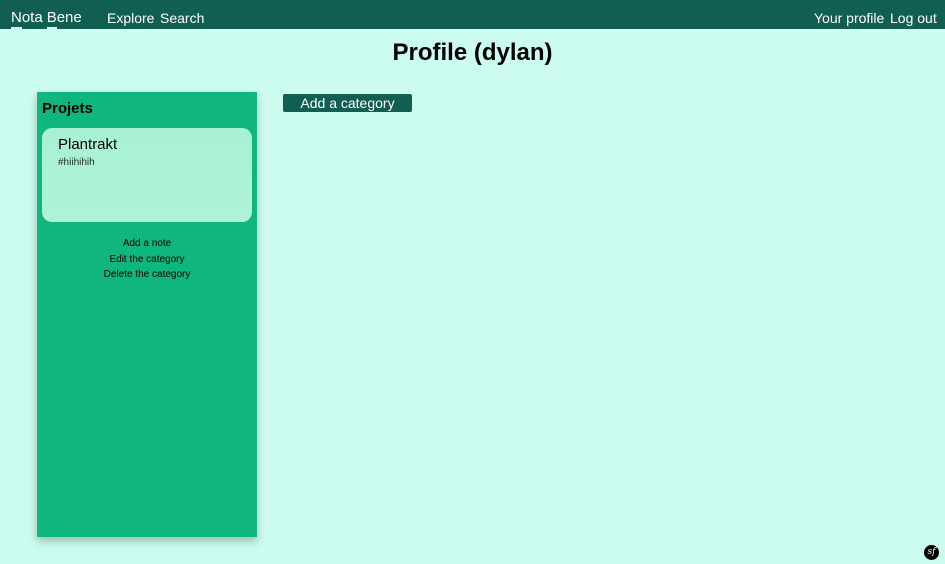 This screenshot has width=945, height=564. What do you see at coordinates (472, 52) in the screenshot?
I see `page-title: Profile (dylan)` at bounding box center [472, 52].